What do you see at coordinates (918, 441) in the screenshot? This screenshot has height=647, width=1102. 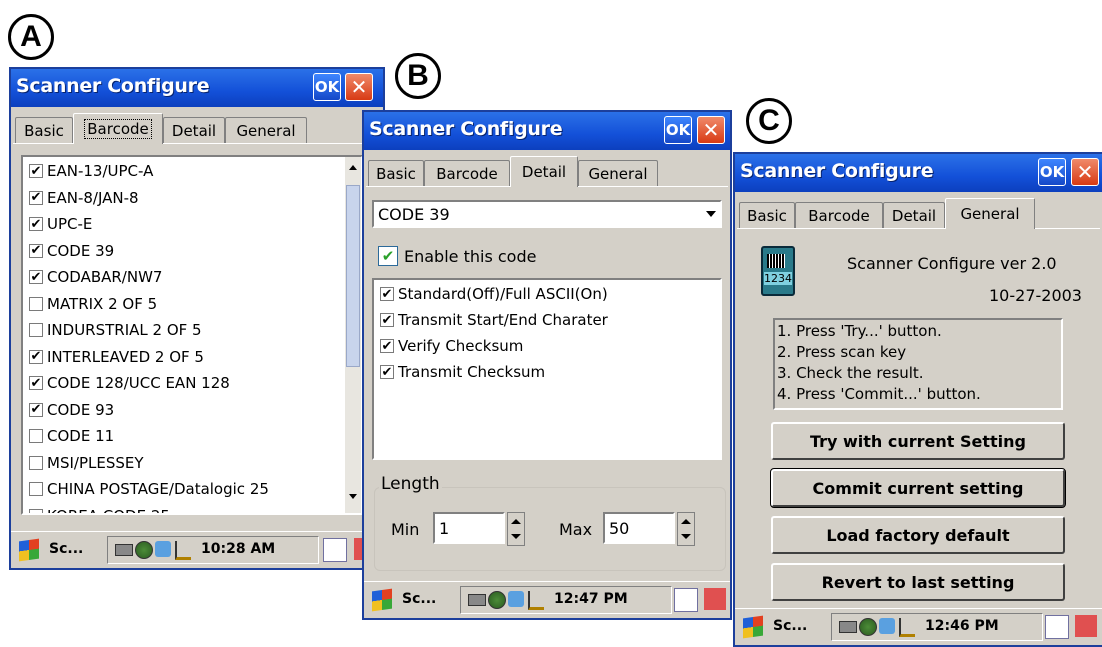 I see `try-setting-button: Try with current Setting` at bounding box center [918, 441].